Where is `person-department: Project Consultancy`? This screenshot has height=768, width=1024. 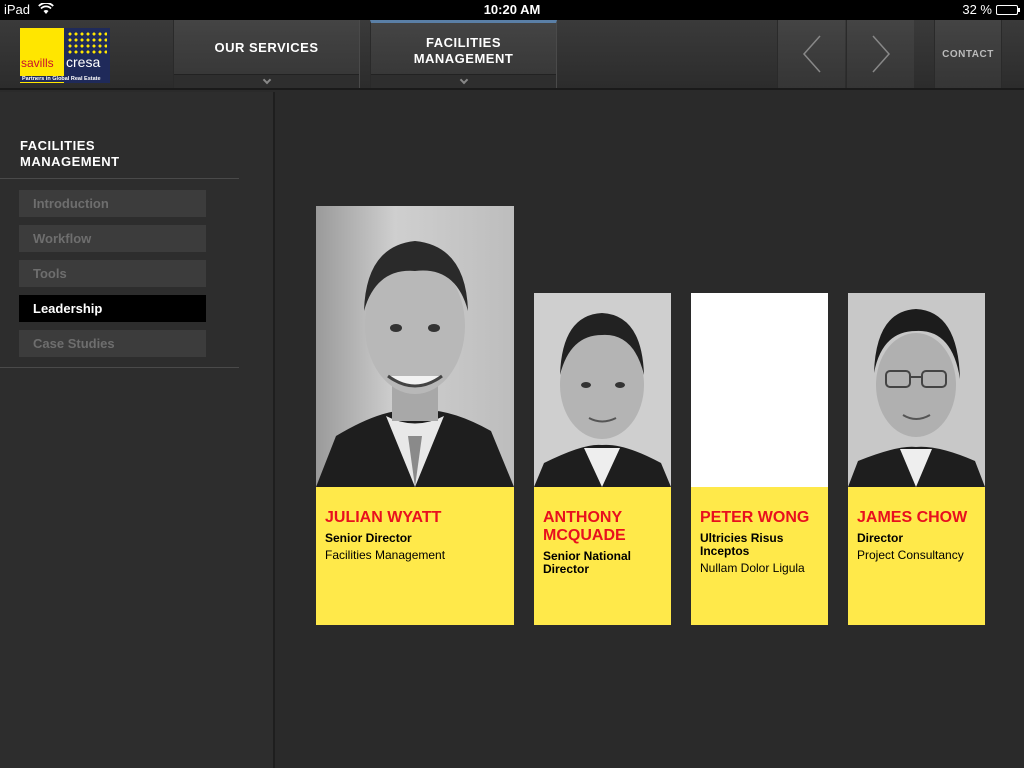
person-department: Project Consultancy is located at coordinates (910, 555).